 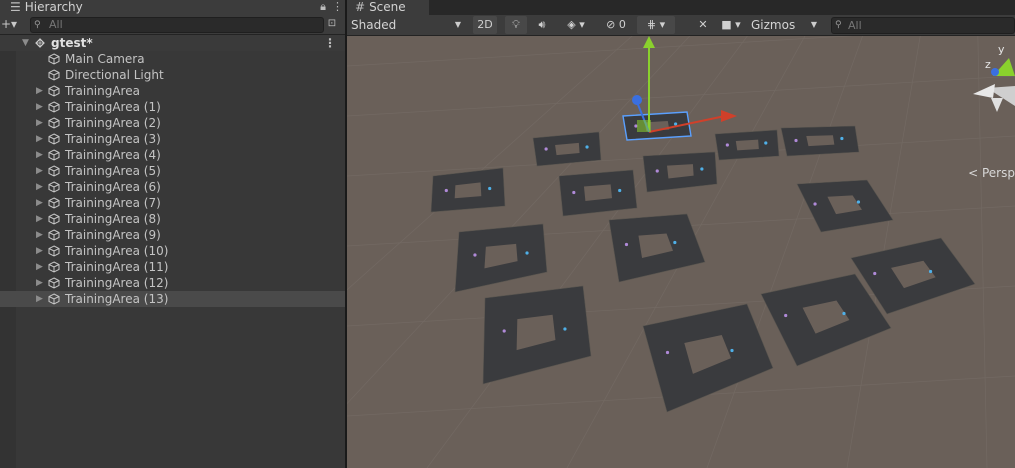 I want to click on x-axis-arrow, so click(x=729, y=116).